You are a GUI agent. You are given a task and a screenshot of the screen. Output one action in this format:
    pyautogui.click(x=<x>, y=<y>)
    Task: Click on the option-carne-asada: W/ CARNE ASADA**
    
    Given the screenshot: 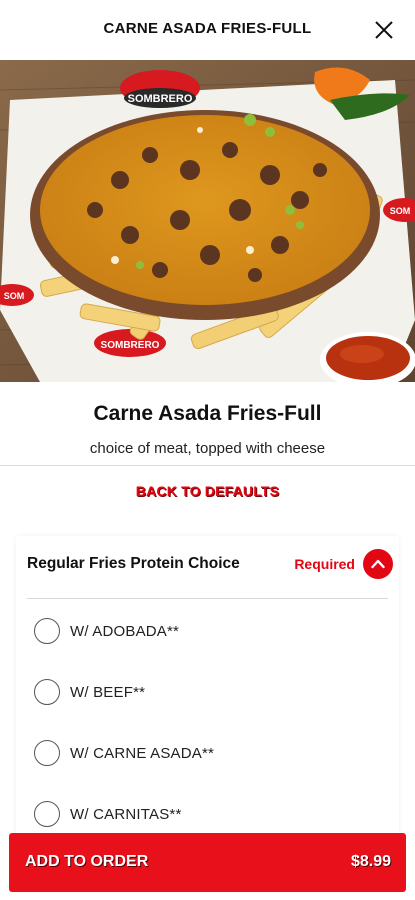 What is the action you would take?
    pyautogui.click(x=204, y=754)
    